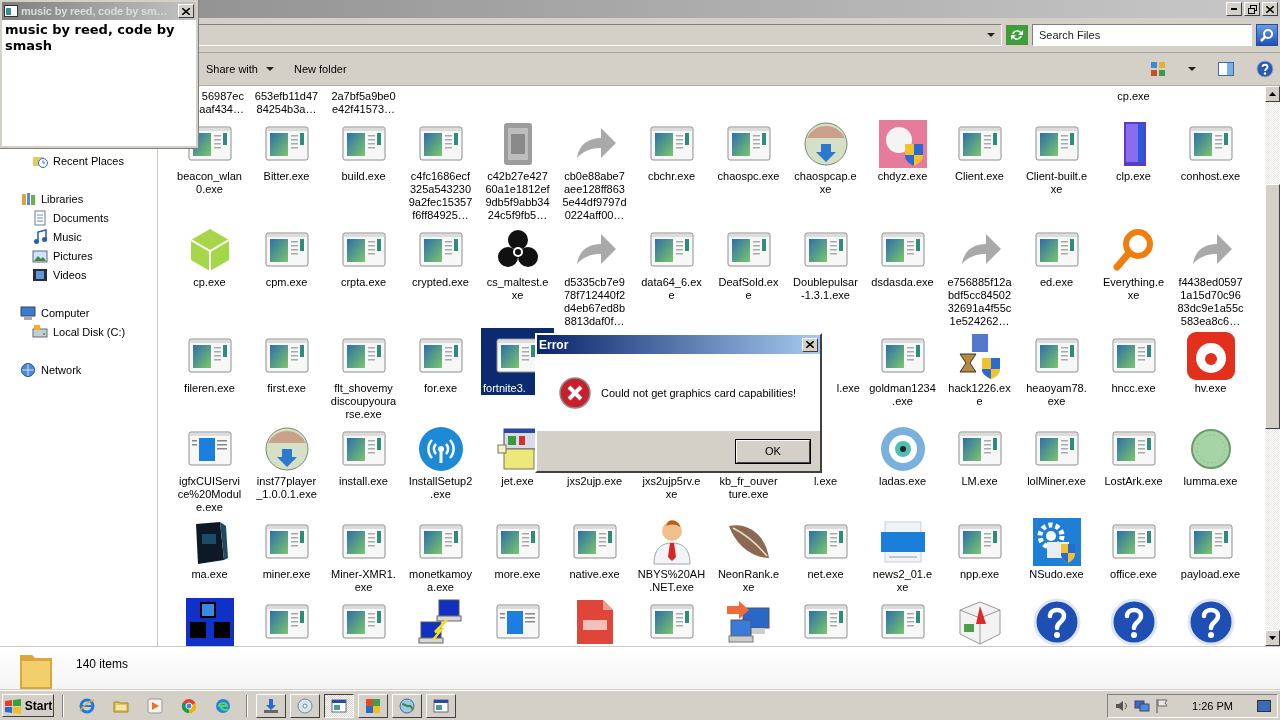 This screenshot has width=1280, height=720. Describe the element at coordinates (305, 705) in the screenshot. I see `disc-icon` at that location.